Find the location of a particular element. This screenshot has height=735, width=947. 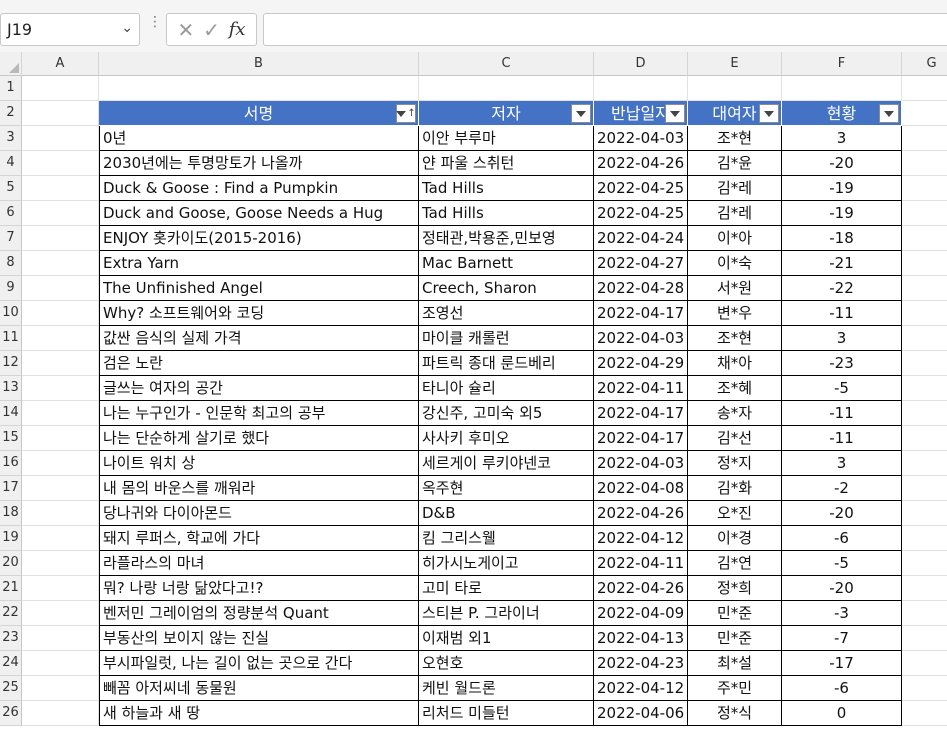

table-cell: 마이클 캐롤런 is located at coordinates (506, 338).